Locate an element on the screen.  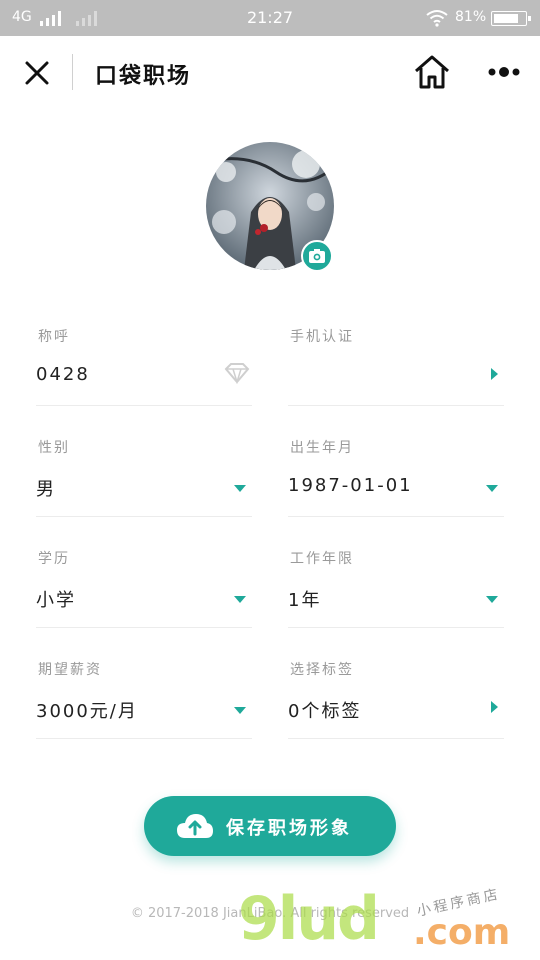
phone-field: 手机认证 is located at coordinates (396, 366).